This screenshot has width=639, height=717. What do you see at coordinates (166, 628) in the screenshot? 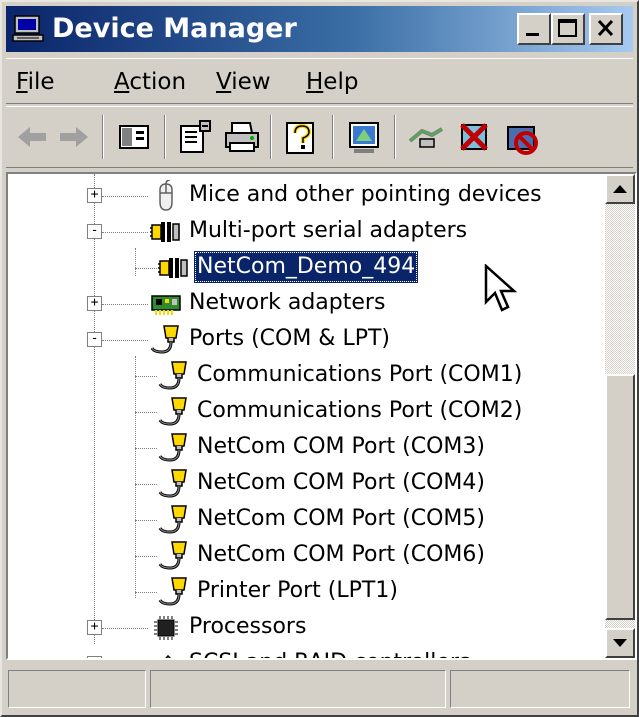
I see `processor-icon` at bounding box center [166, 628].